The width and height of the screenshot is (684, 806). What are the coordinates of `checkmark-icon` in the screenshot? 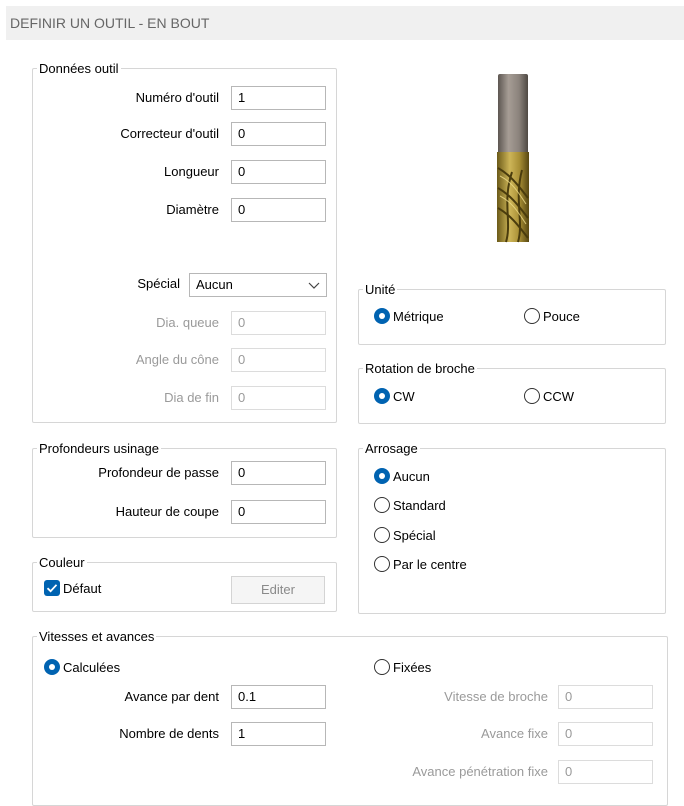 It's located at (52, 588).